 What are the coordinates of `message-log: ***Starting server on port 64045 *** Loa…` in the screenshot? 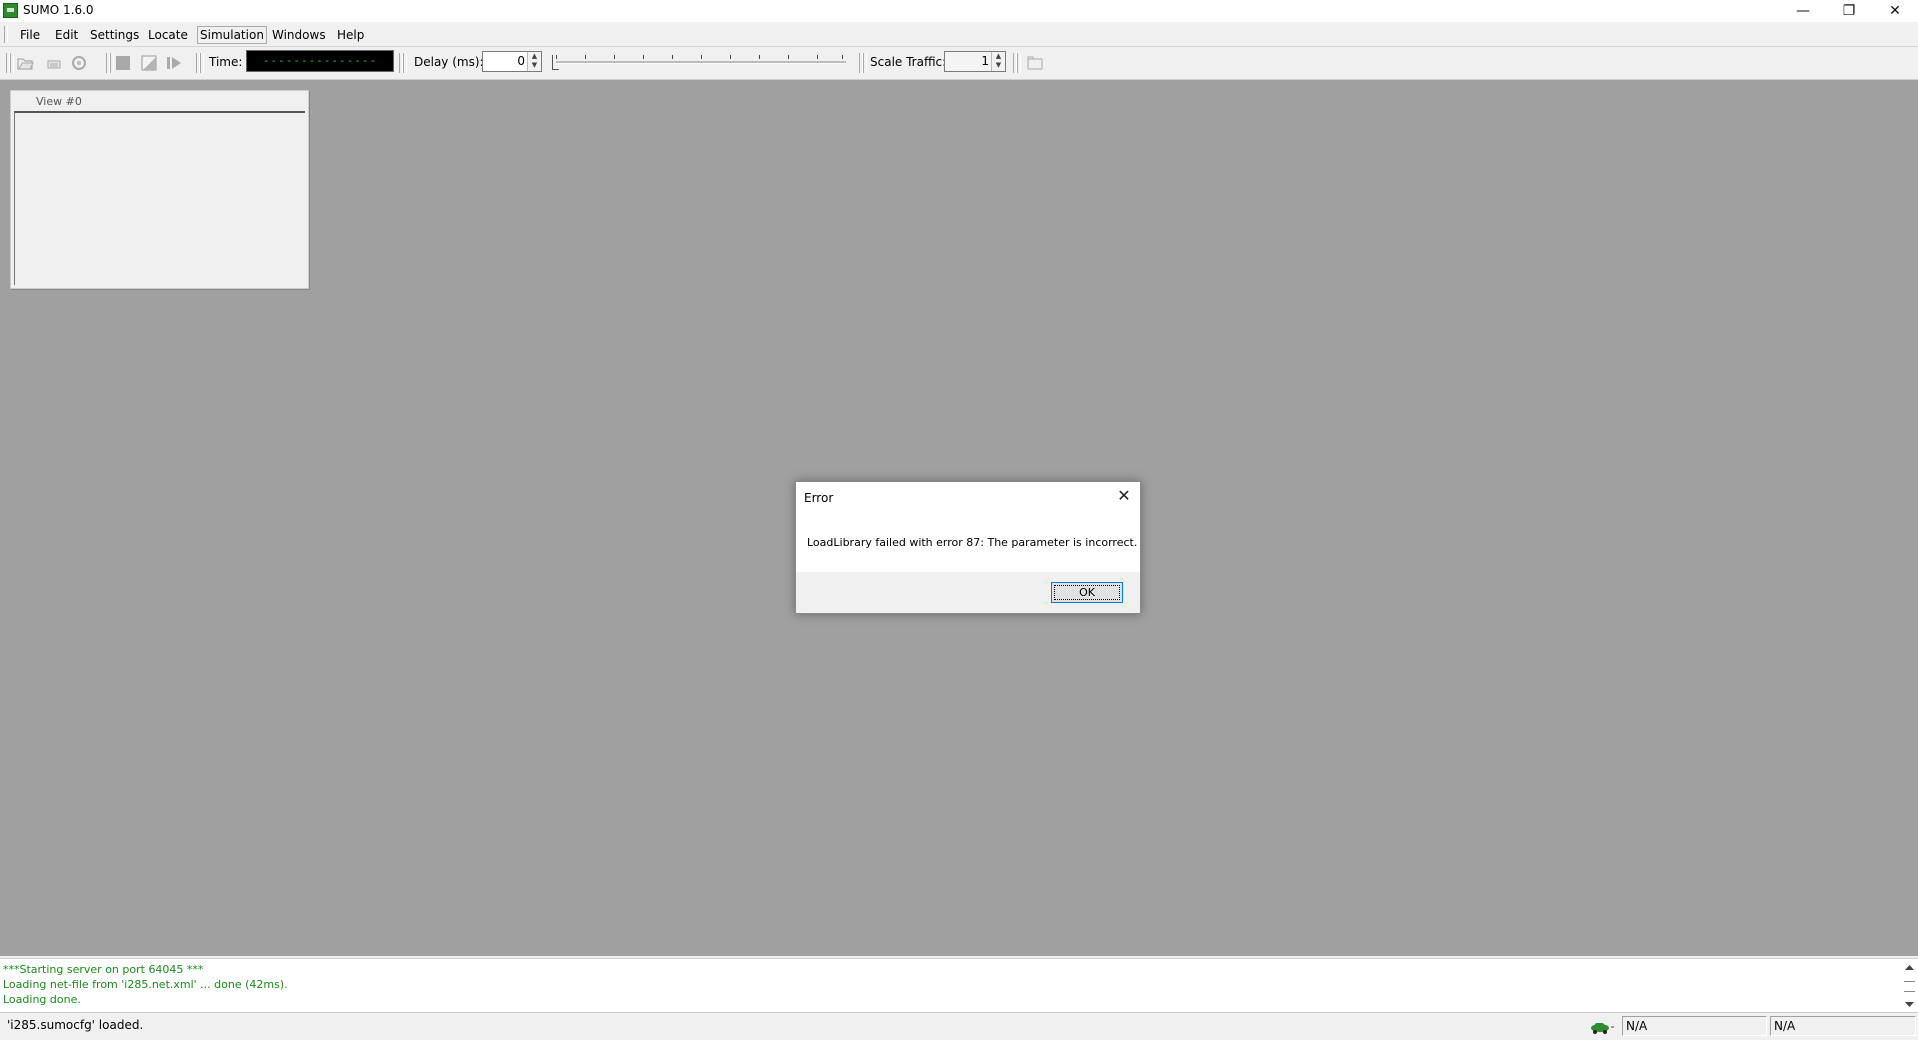 It's located at (959, 985).